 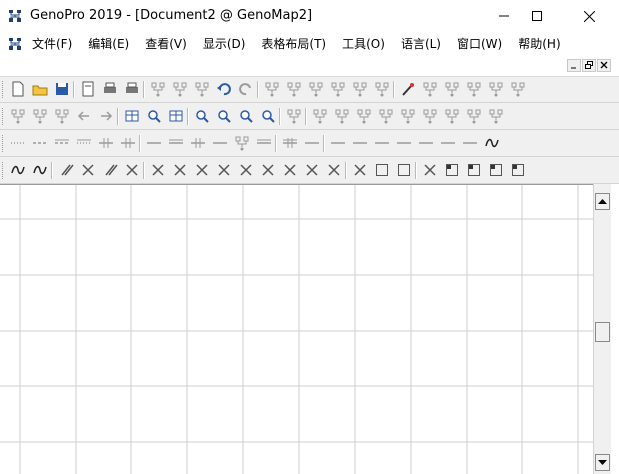 I want to click on double-dot-button, so click(x=84, y=143).